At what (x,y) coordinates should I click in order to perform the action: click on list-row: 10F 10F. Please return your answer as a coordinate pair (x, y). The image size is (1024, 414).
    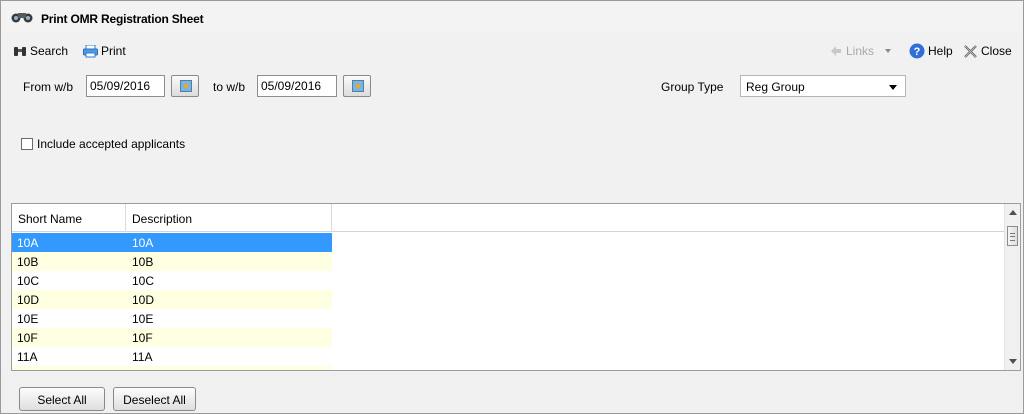
    Looking at the image, I should click on (172, 337).